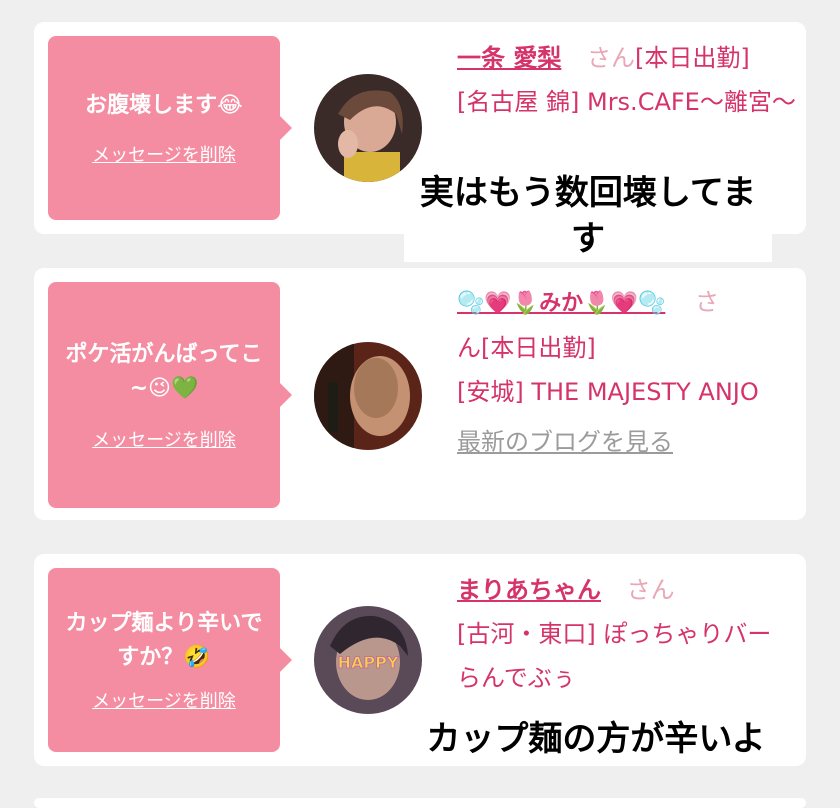  I want to click on work-status: ん[本日出勤], so click(526, 348).